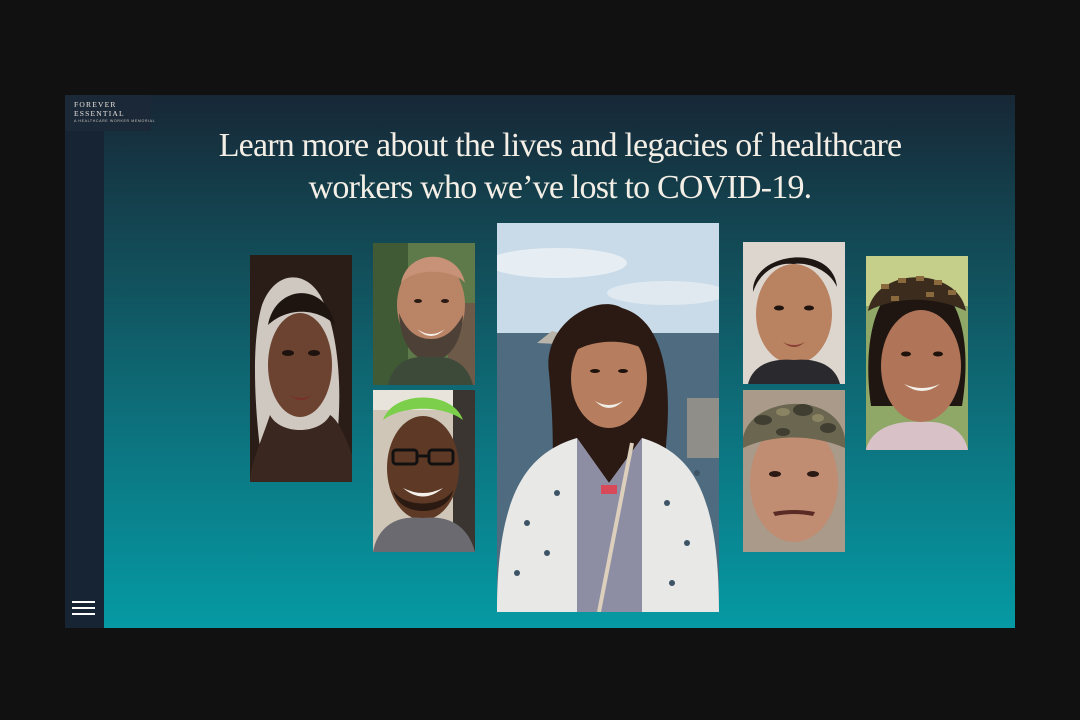 Image resolution: width=1080 pixels, height=720 pixels. Describe the element at coordinates (95, 104) in the screenshot. I see `logo-line-1: FOREVER` at that location.